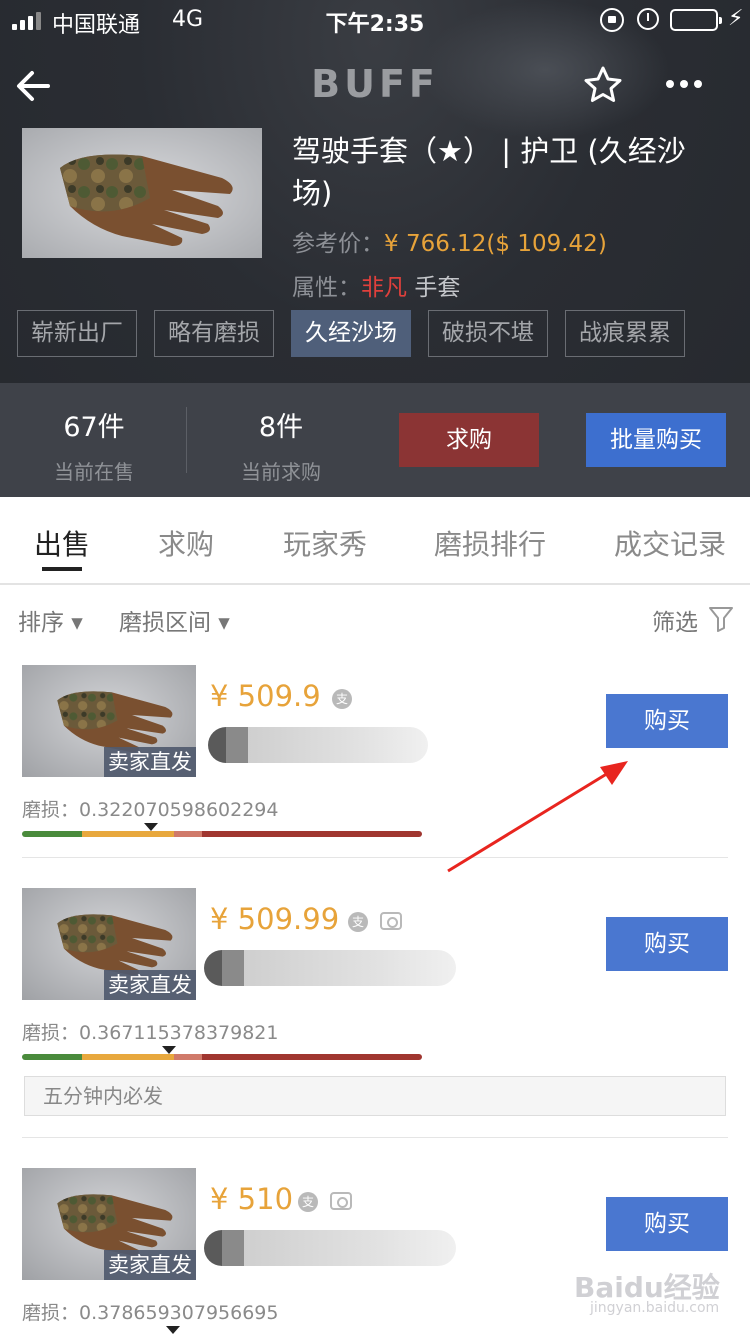 The width and height of the screenshot is (750, 1334). Describe the element at coordinates (186, 440) in the screenshot. I see `stats-divider` at that location.